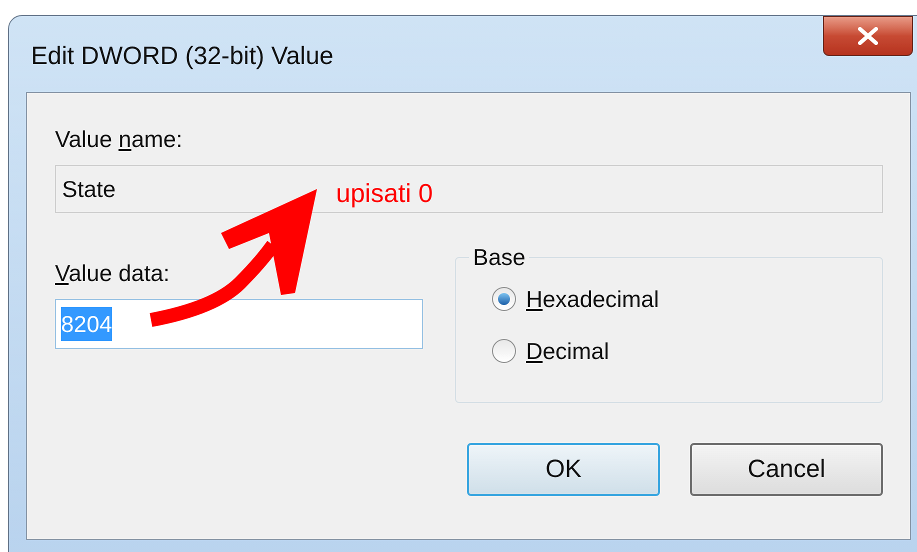 This screenshot has width=917, height=552. What do you see at coordinates (182, 56) in the screenshot?
I see `window-title: Edit DWORD (32-bit) Value` at bounding box center [182, 56].